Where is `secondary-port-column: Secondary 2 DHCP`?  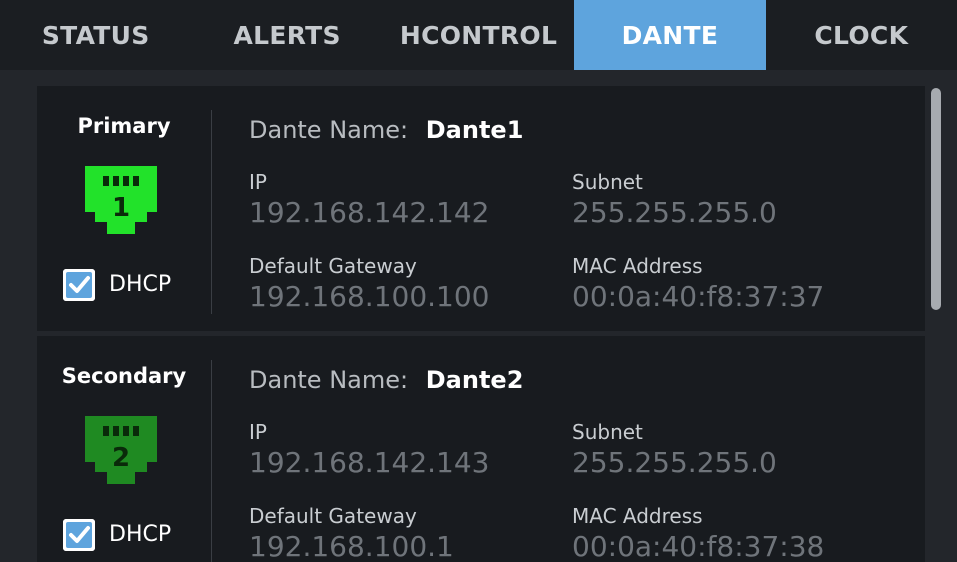 secondary-port-column: Secondary 2 DHCP is located at coordinates (124, 449).